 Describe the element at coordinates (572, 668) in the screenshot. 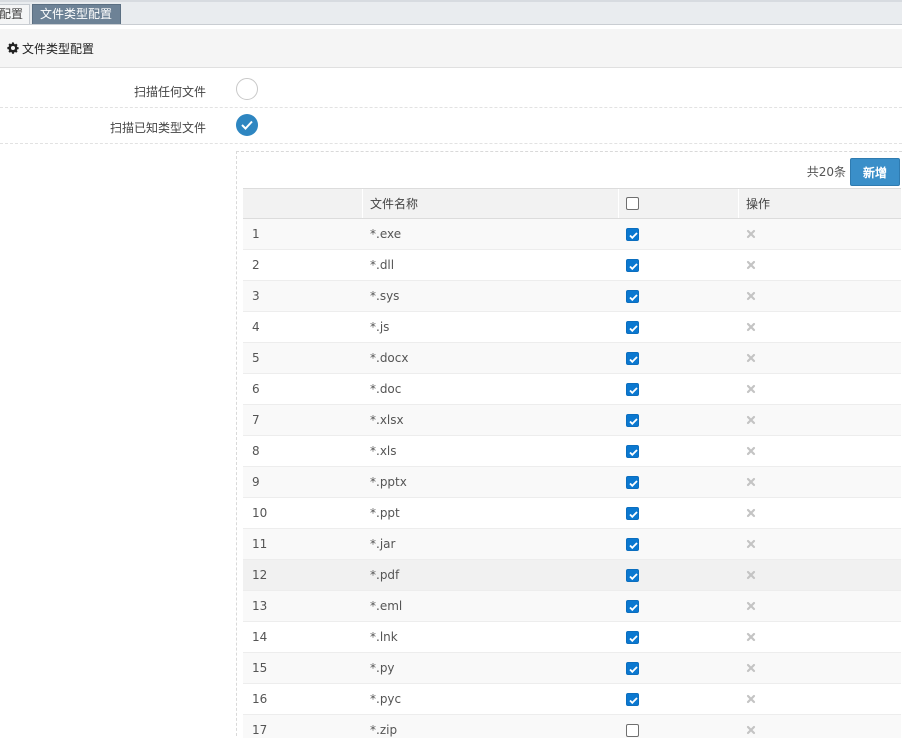

I see `table-row: 15 *.py` at that location.